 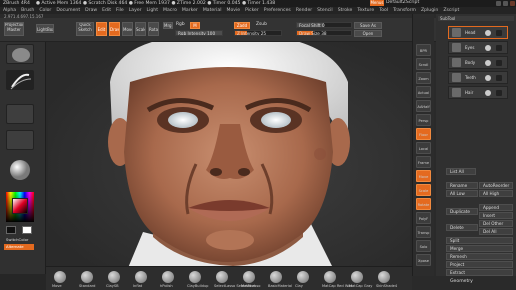 I want to click on brush-thumbnail, so click(x=20, y=54).